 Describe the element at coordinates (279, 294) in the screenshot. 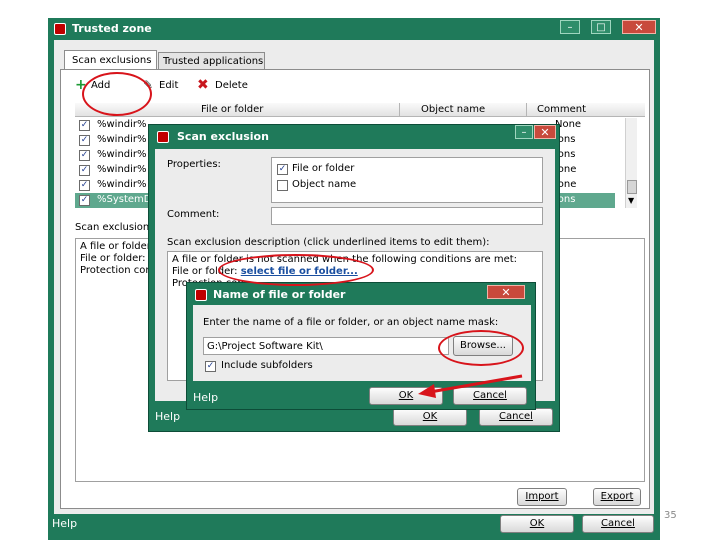

I see `file-name-dialog-title: Name of file or folder` at that location.